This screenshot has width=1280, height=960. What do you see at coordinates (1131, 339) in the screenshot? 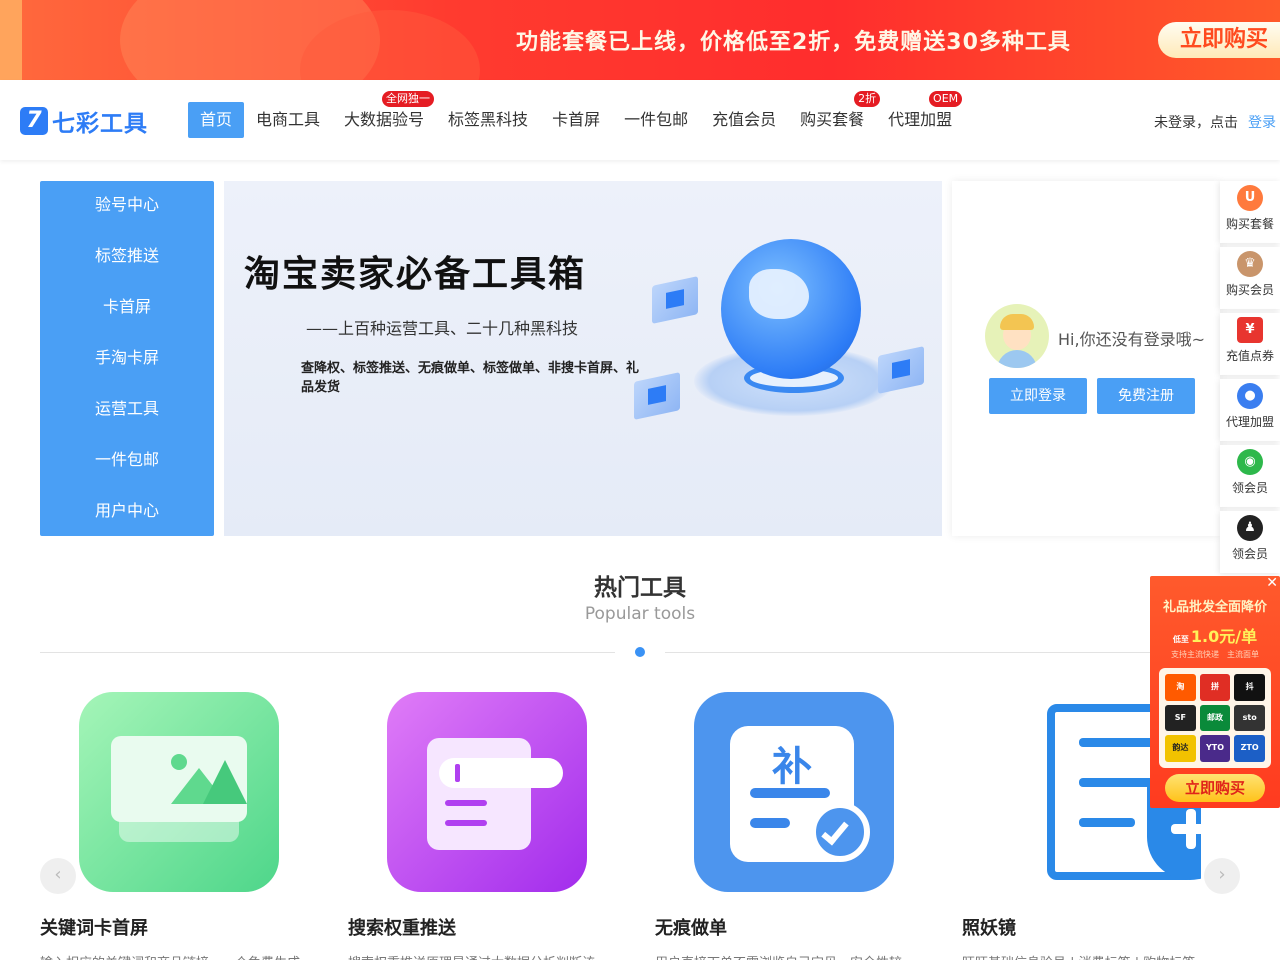
I see `greeting-text: Hi,你还没有登录哦~` at bounding box center [1131, 339].